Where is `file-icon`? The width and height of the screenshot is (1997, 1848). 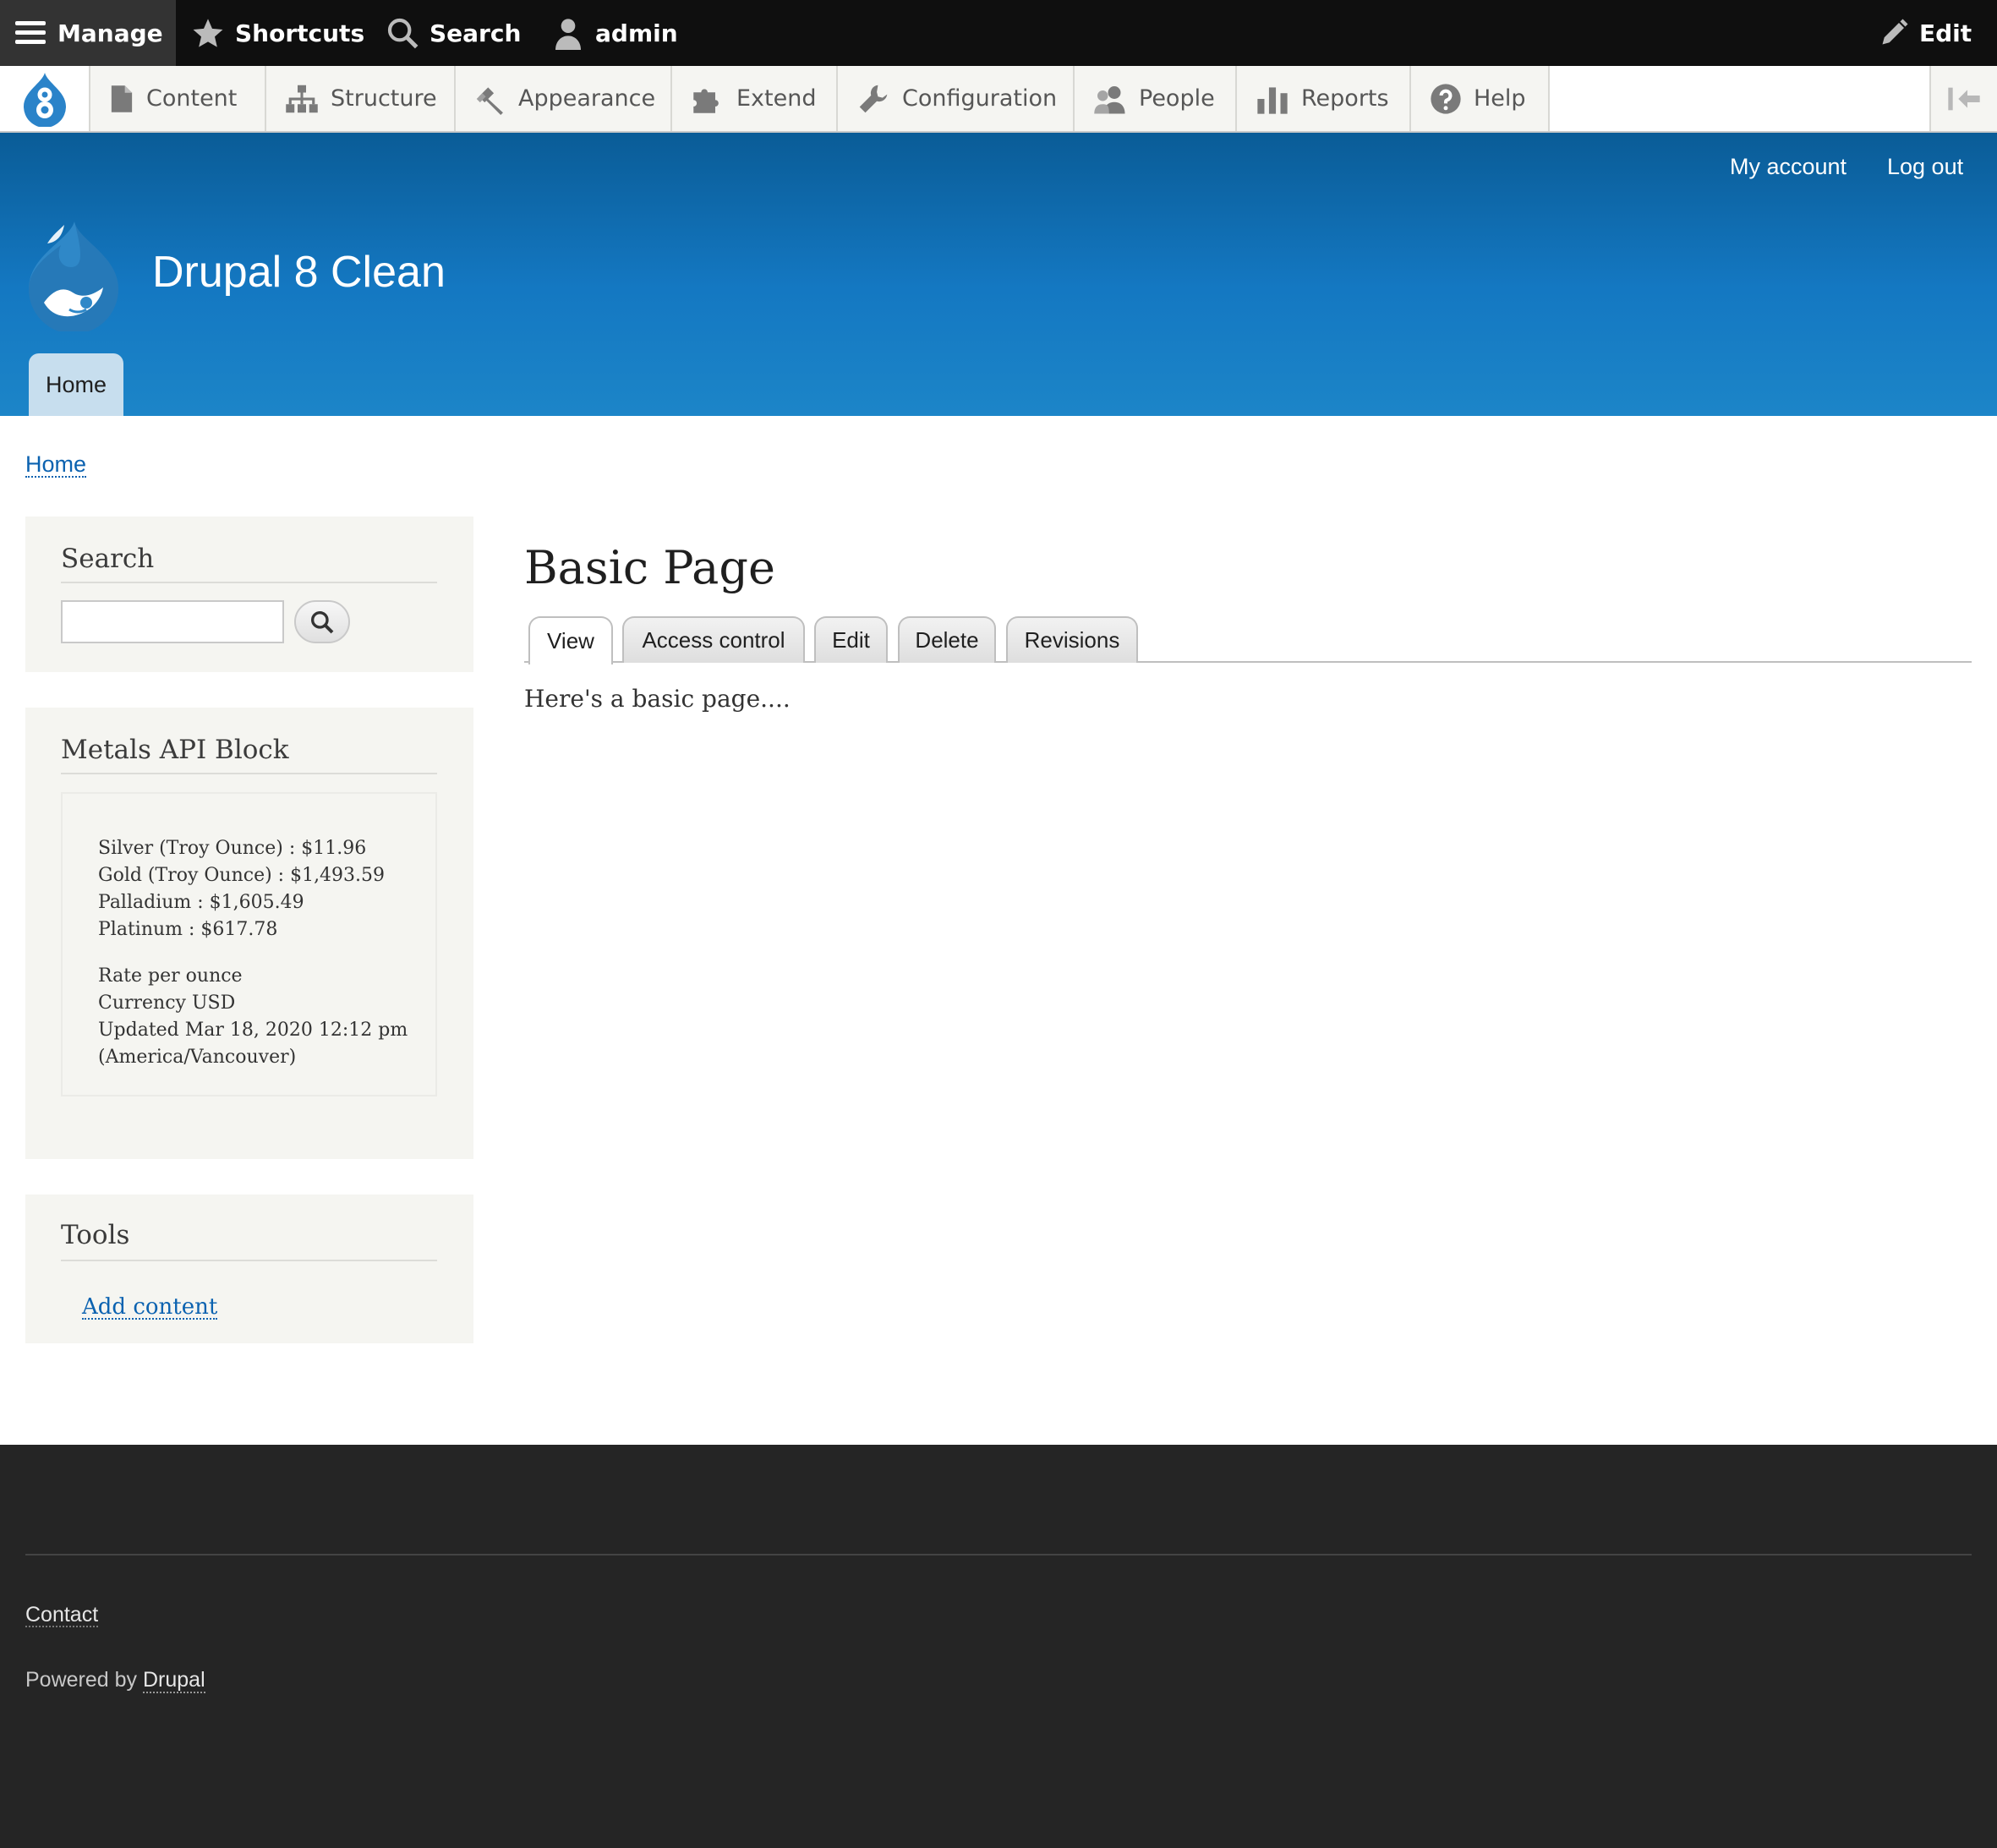
file-icon is located at coordinates (122, 98).